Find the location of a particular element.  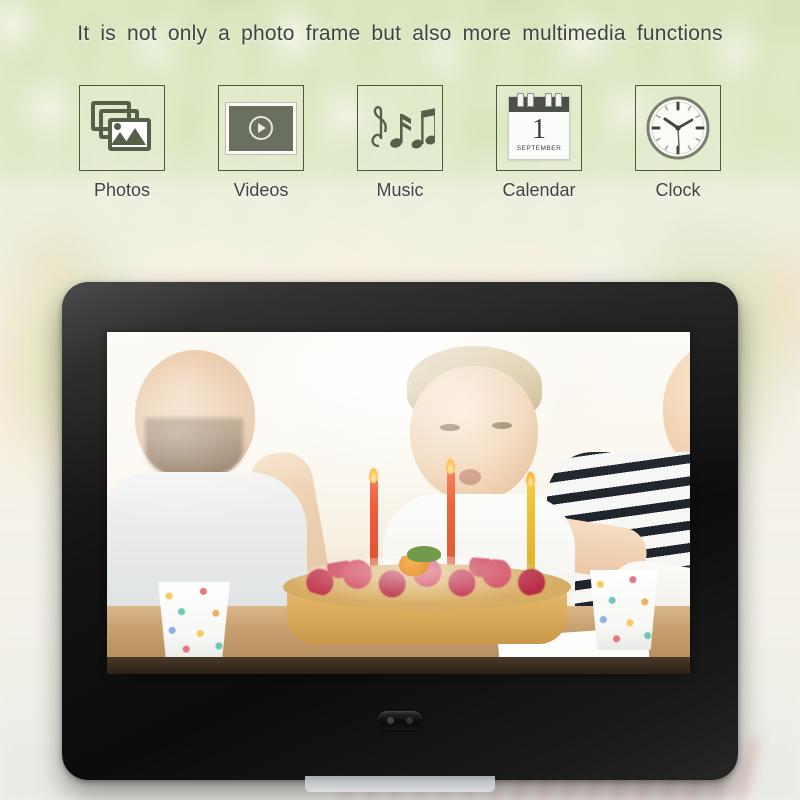

feature-label-videos: Videos is located at coordinates (261, 190).